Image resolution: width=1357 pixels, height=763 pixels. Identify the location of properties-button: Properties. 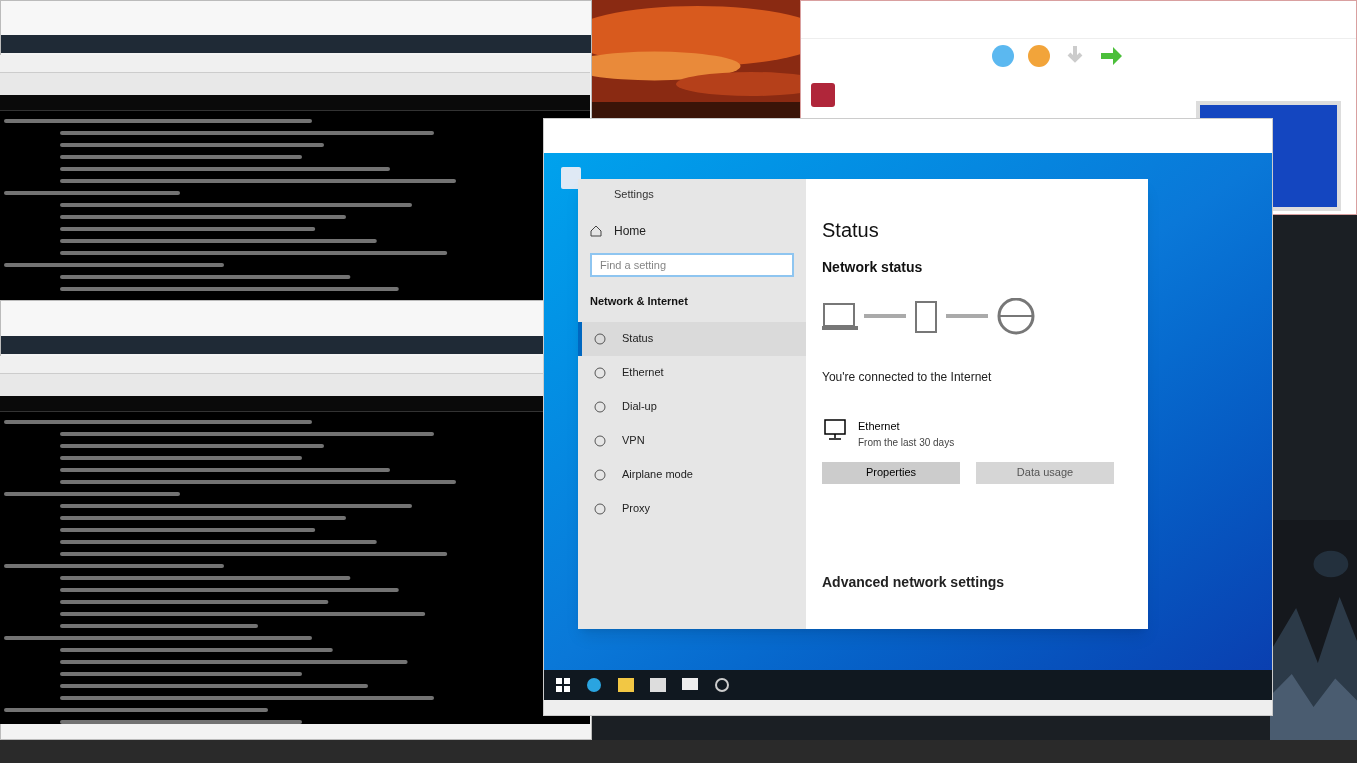
(891, 472).